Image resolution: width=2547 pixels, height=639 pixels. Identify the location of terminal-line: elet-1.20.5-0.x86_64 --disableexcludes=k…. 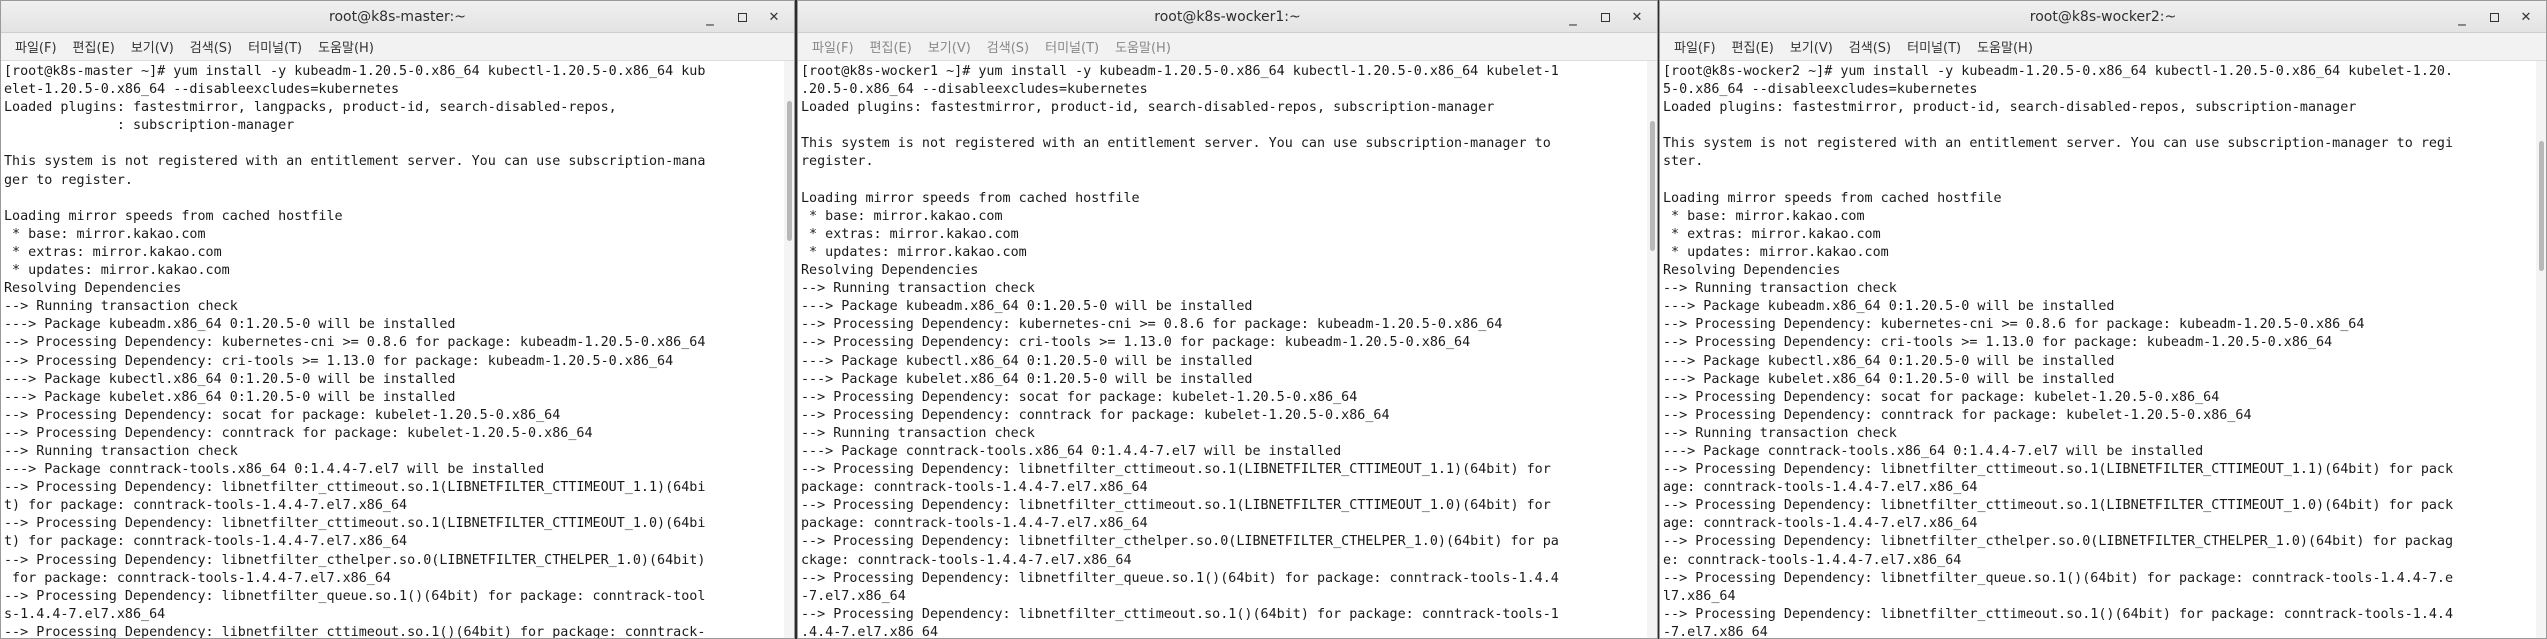
(202, 90).